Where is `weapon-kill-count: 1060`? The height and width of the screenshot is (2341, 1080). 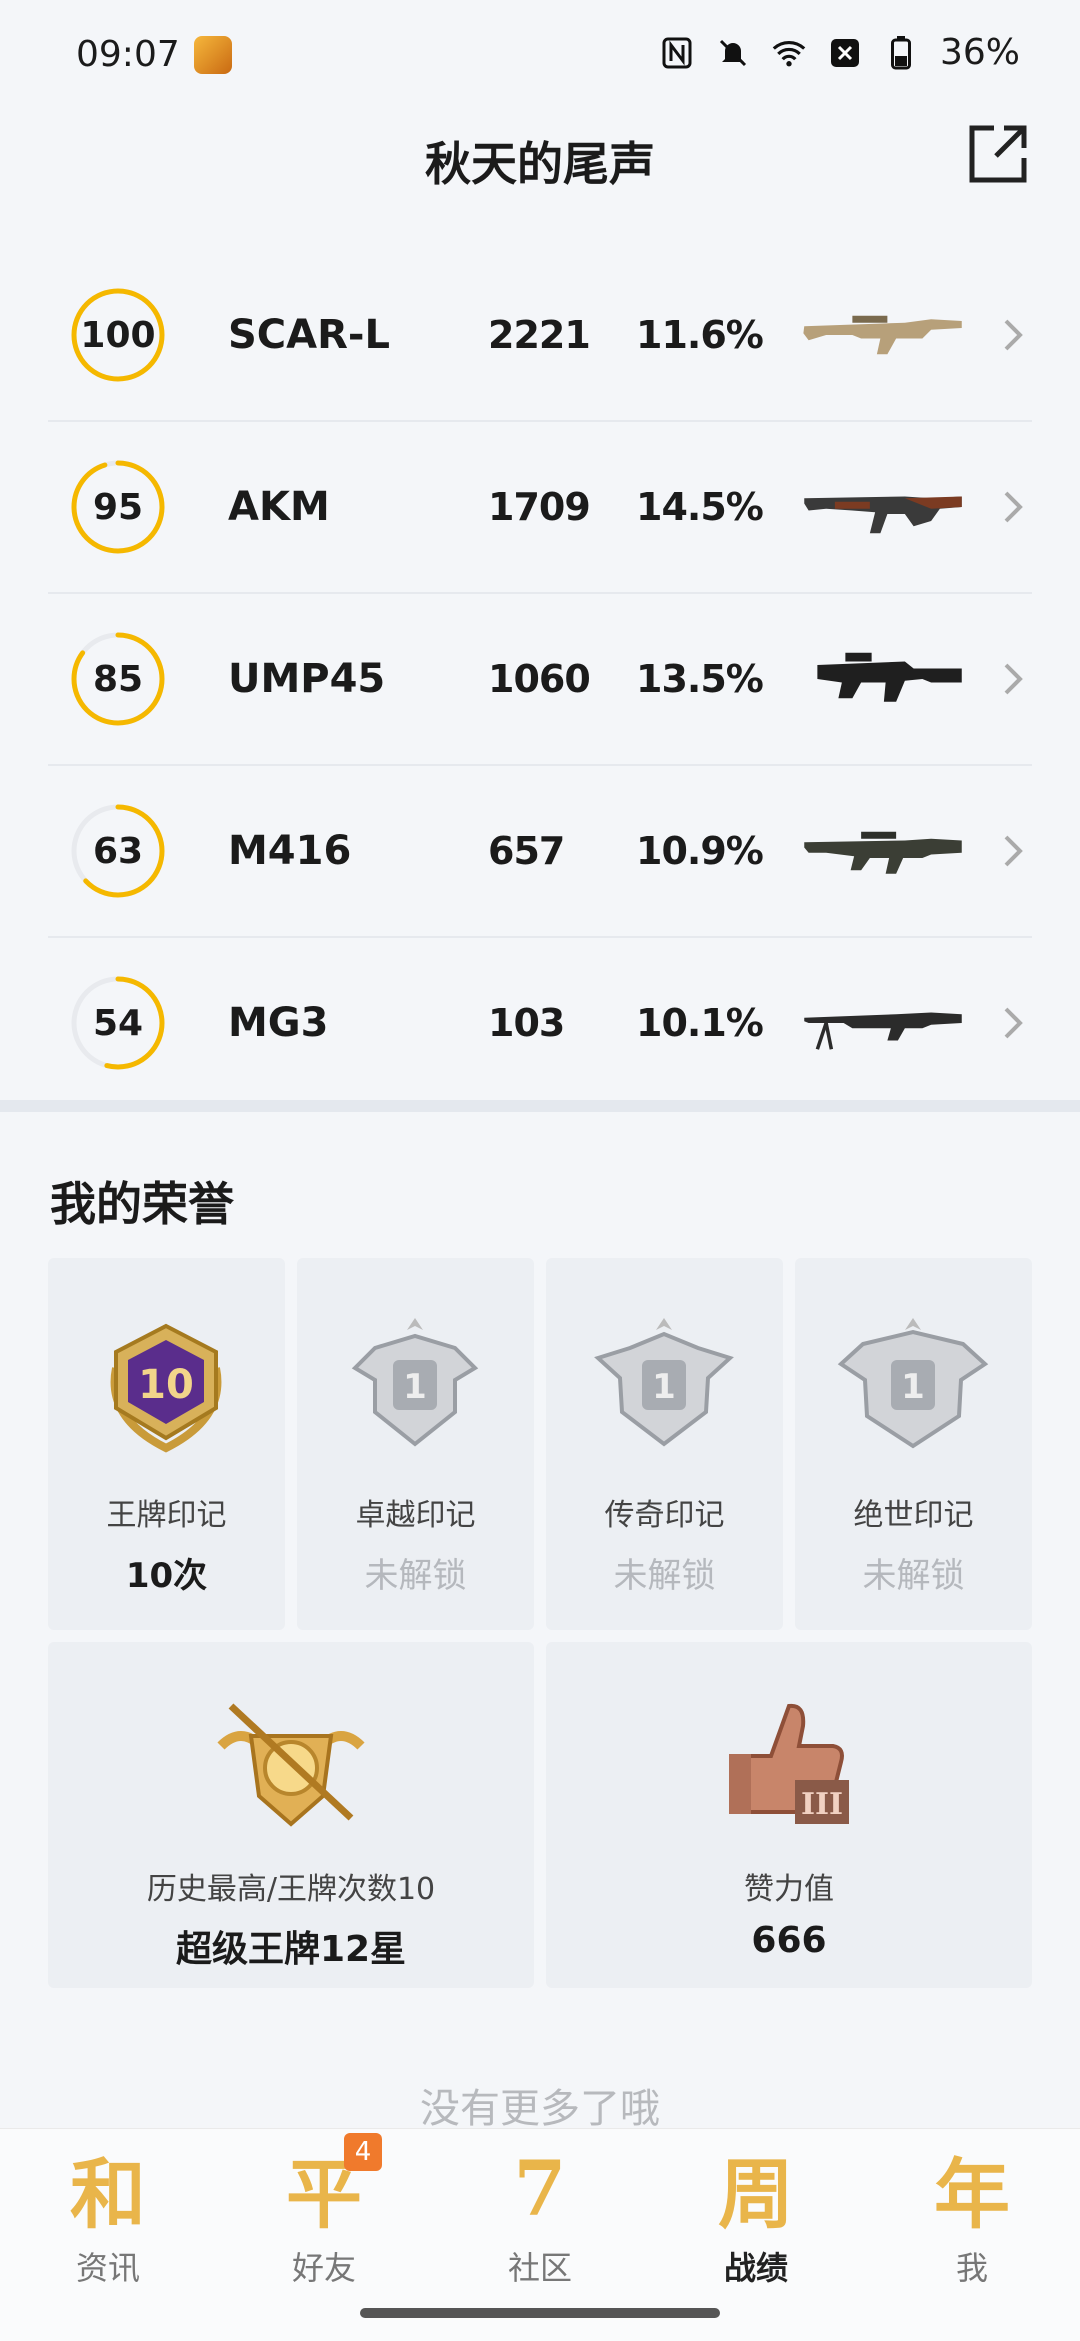
weapon-kill-count: 1060 is located at coordinates (539, 679).